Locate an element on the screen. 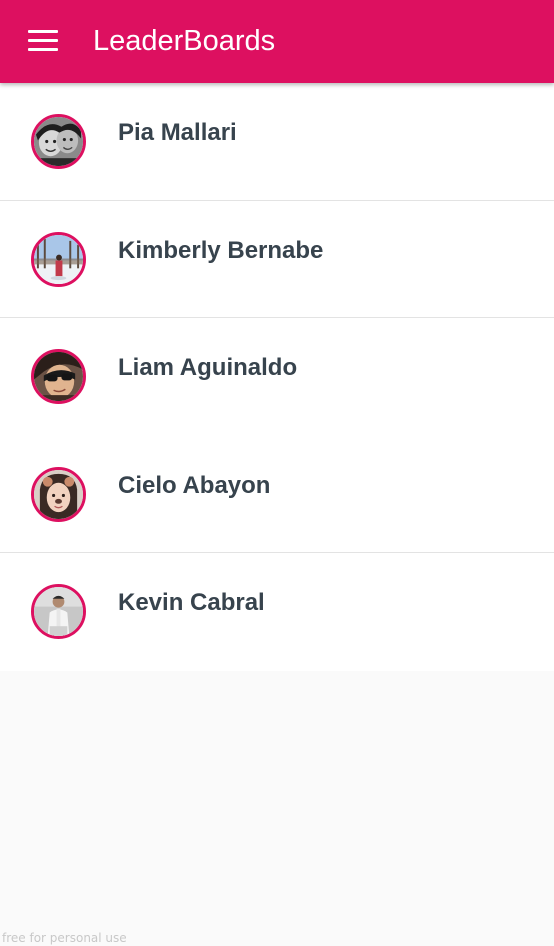 This screenshot has height=946, width=554. hamburger-menu-icon is located at coordinates (43, 41).